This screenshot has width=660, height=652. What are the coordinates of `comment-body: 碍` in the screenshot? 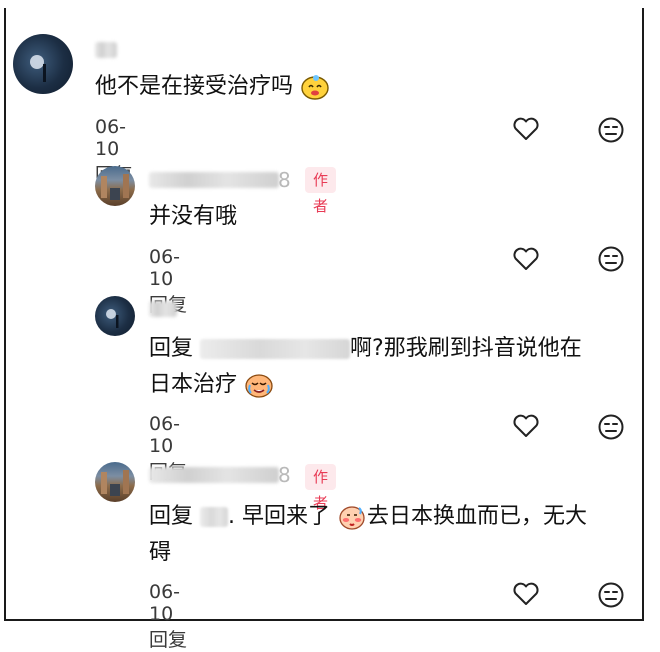 It's located at (160, 552).